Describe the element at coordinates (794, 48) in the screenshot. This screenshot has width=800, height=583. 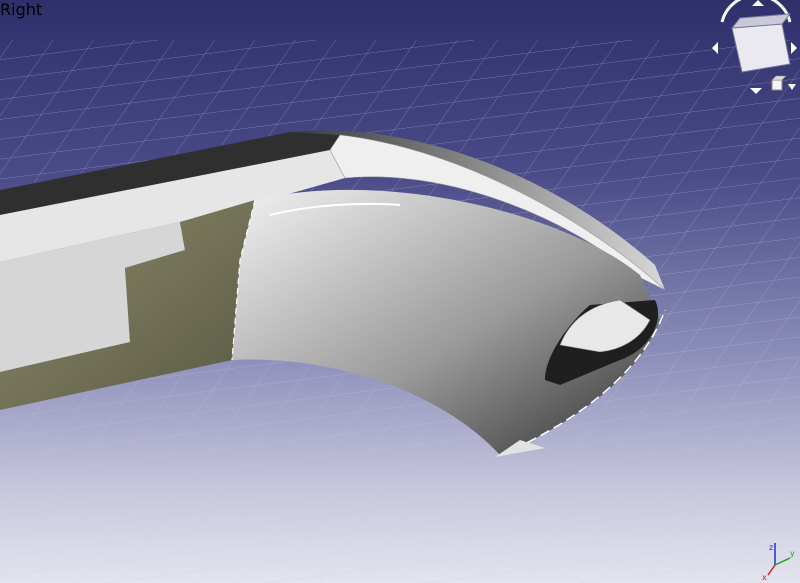
I see `rotate-right-arrow` at that location.